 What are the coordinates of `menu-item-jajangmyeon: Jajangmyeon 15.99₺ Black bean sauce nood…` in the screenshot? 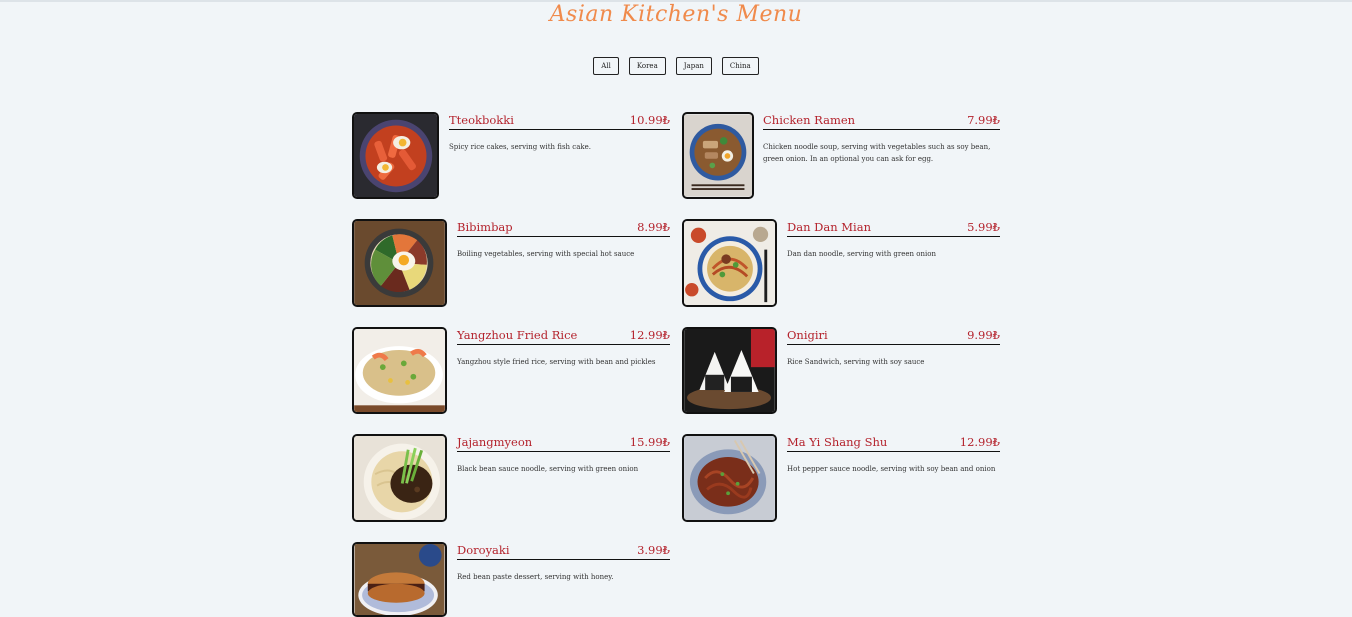 It's located at (511, 478).